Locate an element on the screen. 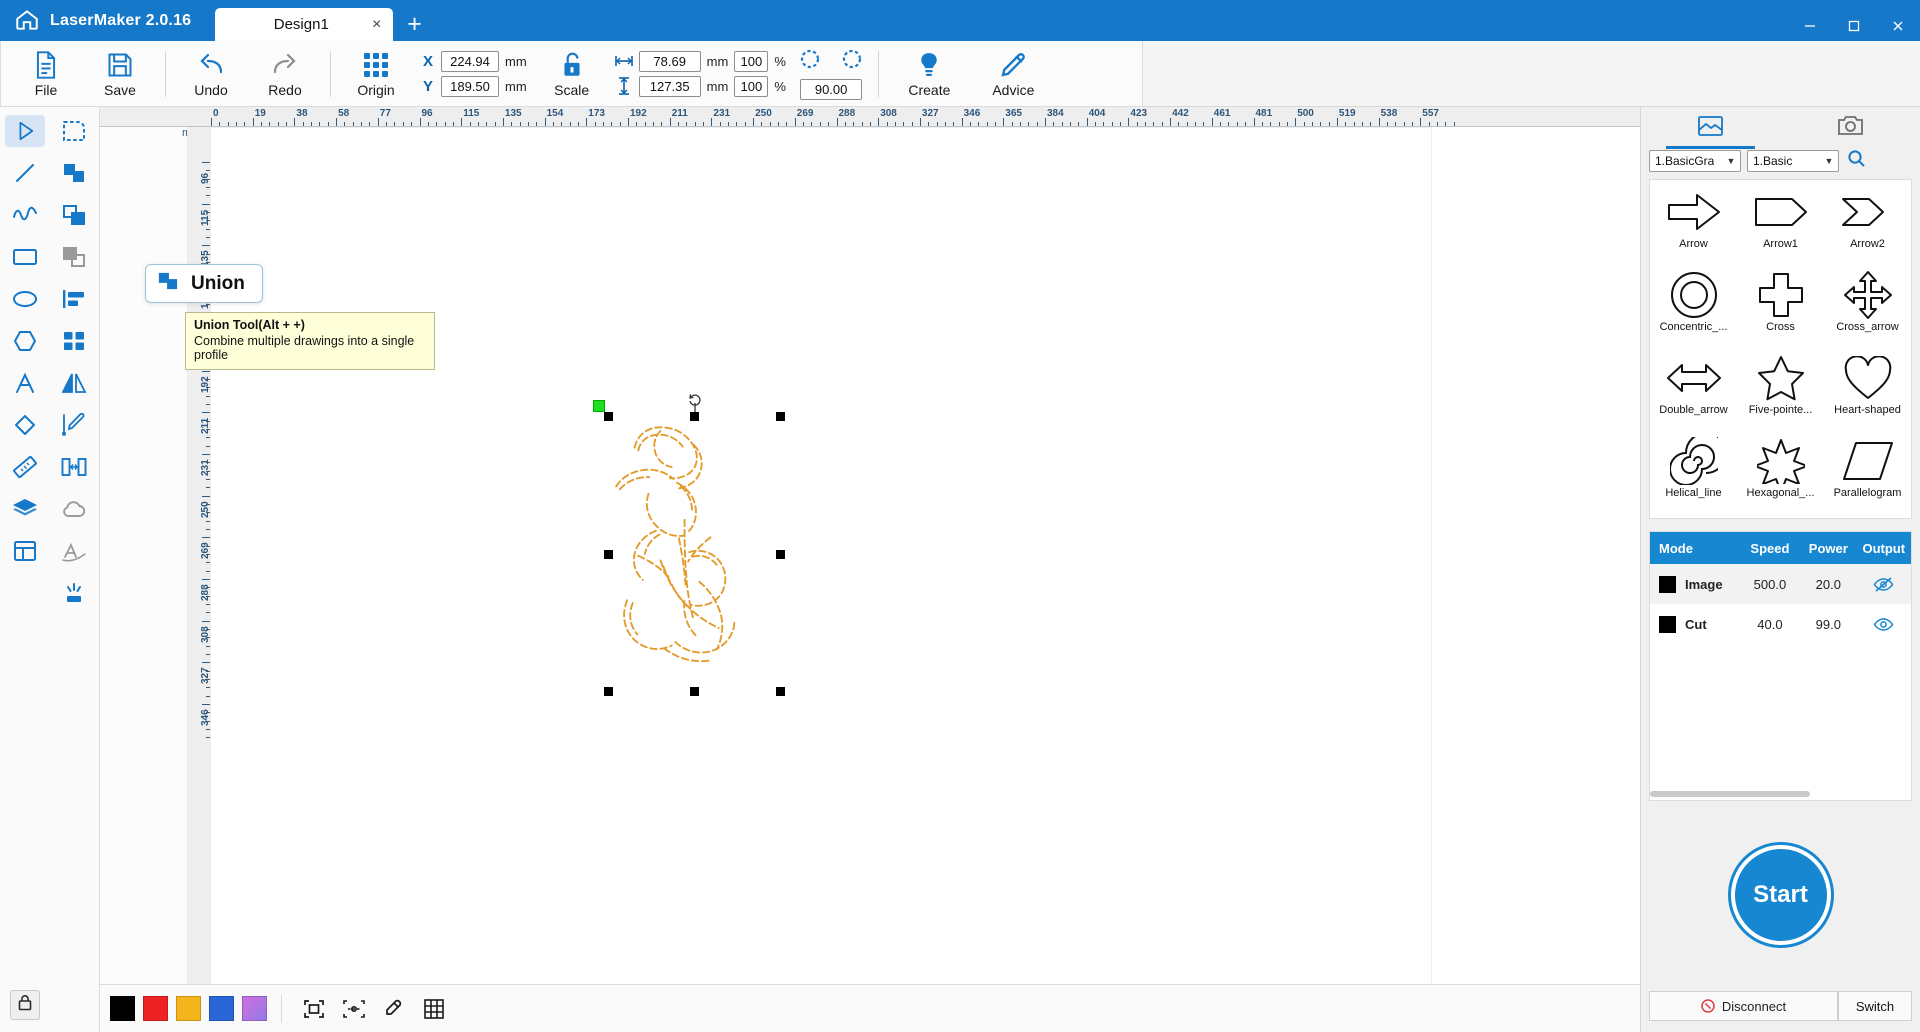 This screenshot has height=1032, width=1920. ellipse-tool is located at coordinates (25, 299).